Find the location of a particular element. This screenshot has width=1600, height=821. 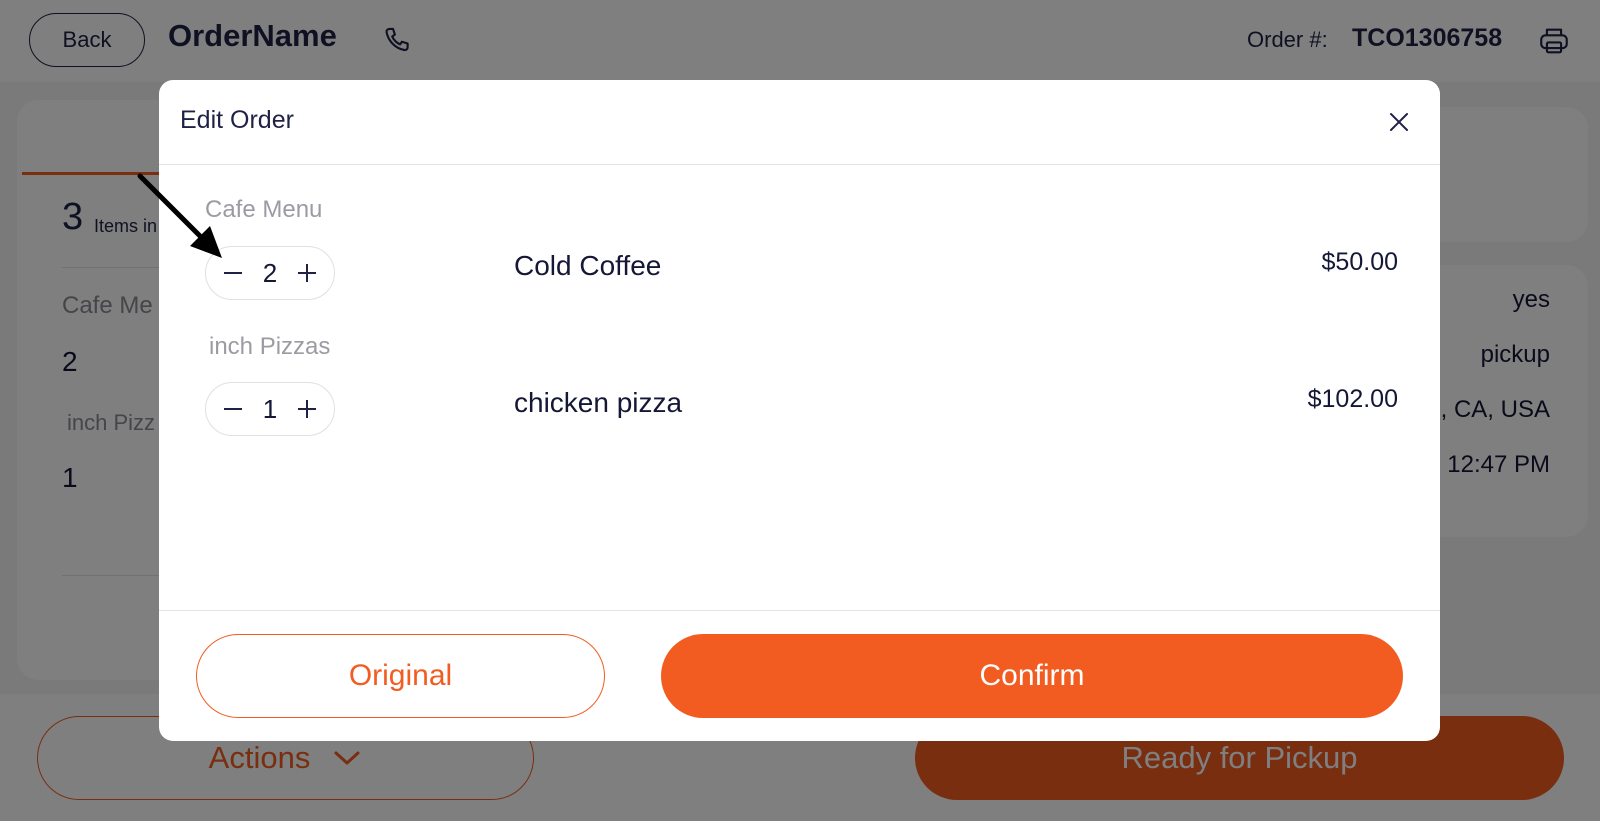

quantity-stepper: 1 is located at coordinates (270, 409).